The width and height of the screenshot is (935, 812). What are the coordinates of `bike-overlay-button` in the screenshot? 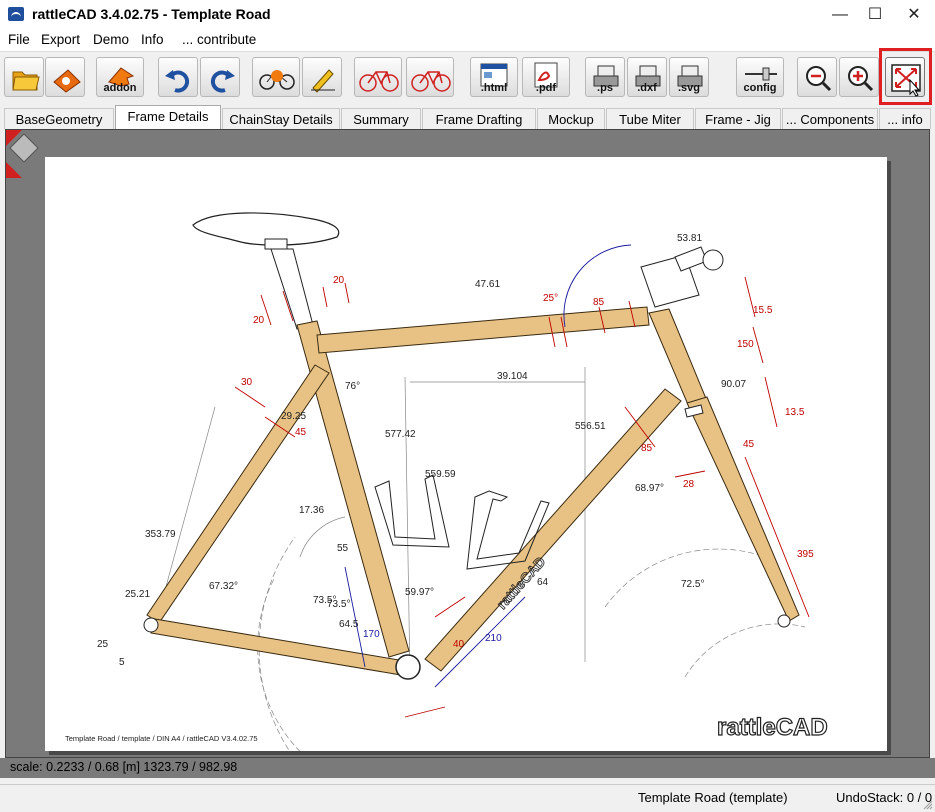 It's located at (430, 77).